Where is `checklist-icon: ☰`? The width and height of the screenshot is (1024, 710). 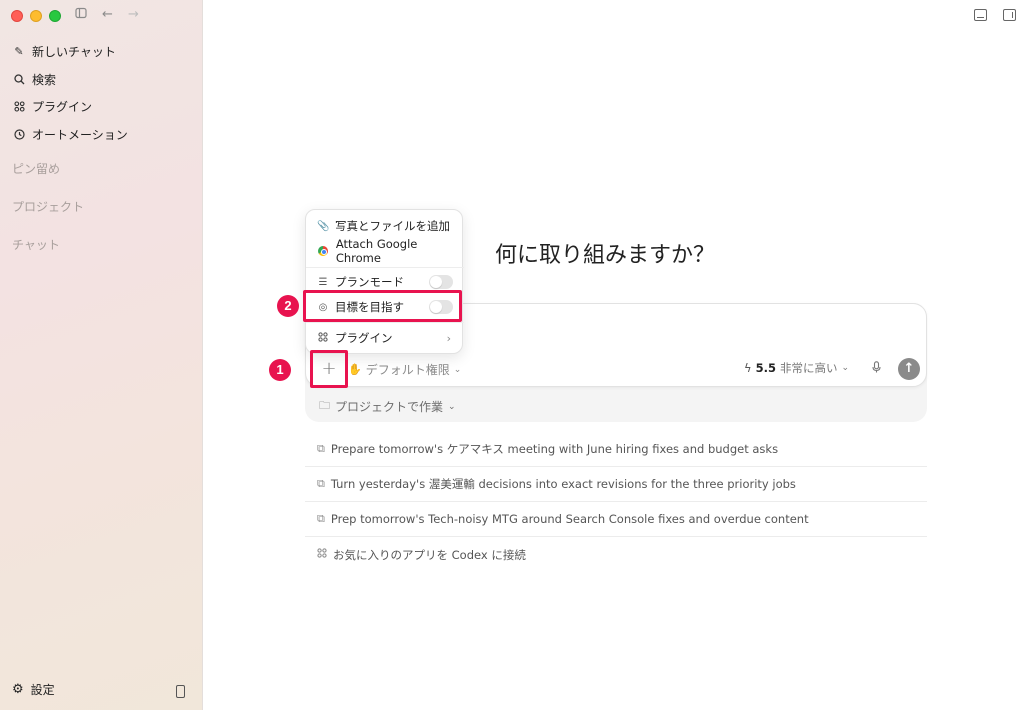
checklist-icon: ☰ is located at coordinates (323, 282).